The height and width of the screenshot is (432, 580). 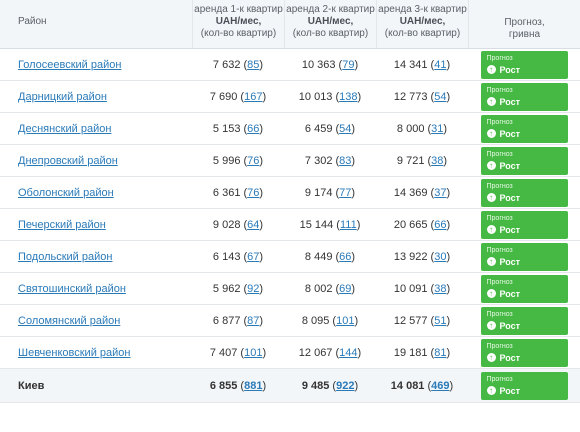 I want to click on price-1room: 6 877, so click(x=226, y=320).